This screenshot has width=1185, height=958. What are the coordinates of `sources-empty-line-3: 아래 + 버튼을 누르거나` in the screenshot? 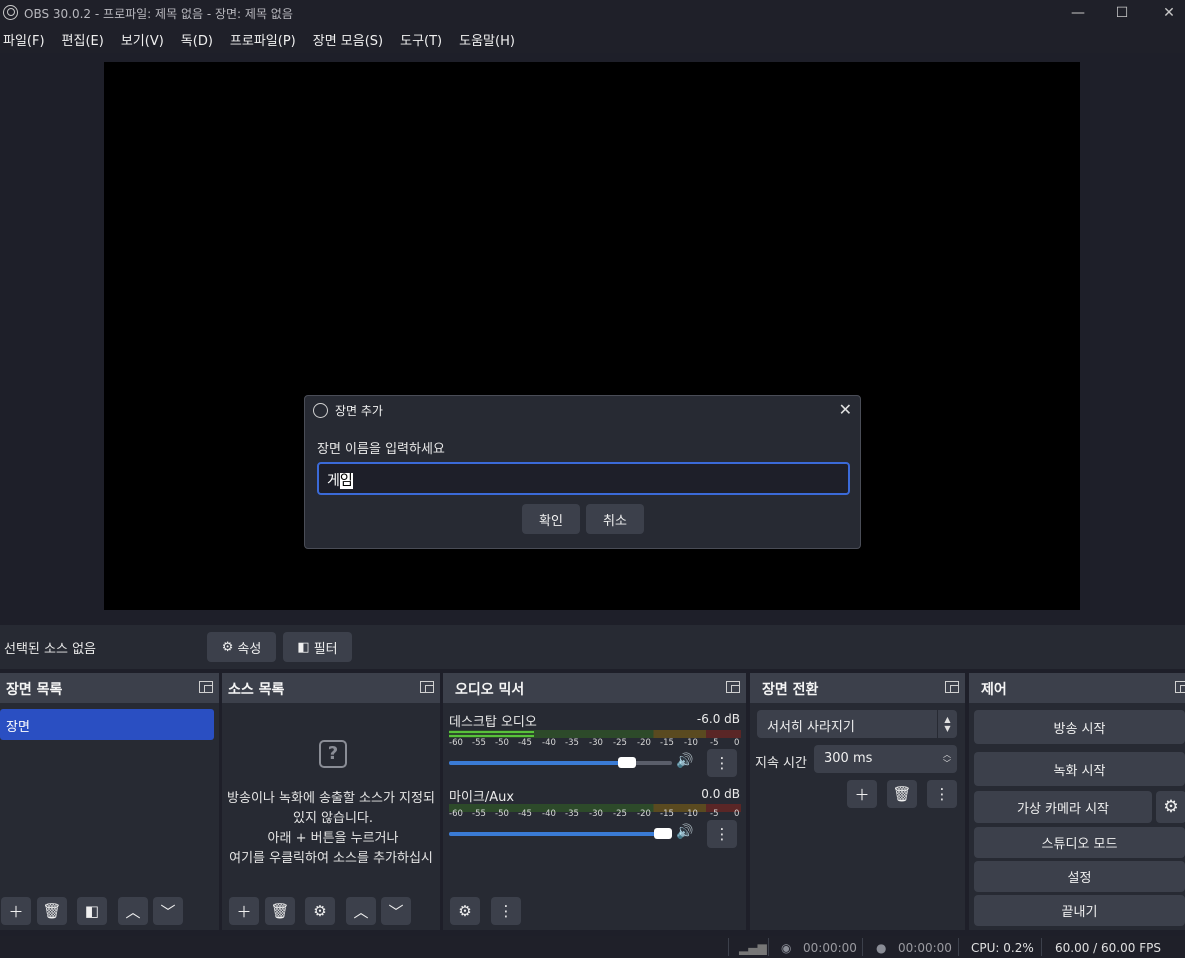 It's located at (333, 838).